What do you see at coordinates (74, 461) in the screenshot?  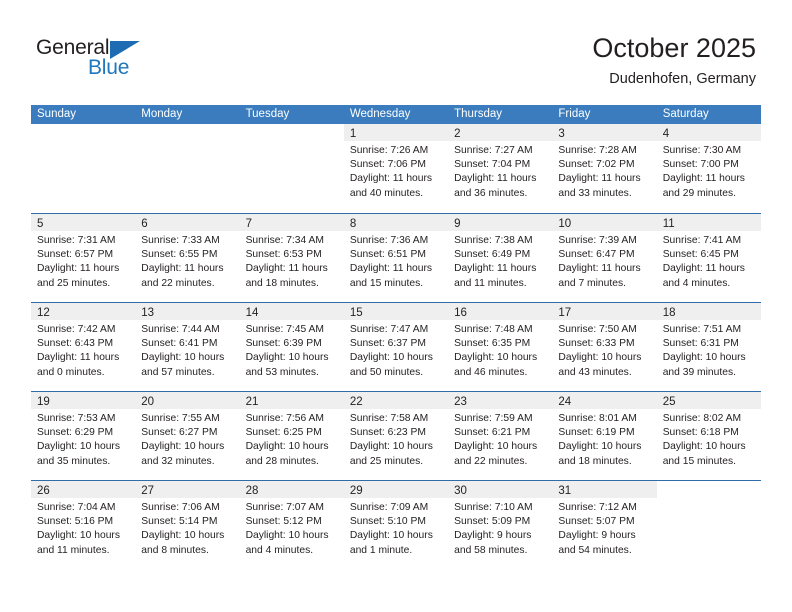 I see `day-detail-line: and 35 minutes.` at bounding box center [74, 461].